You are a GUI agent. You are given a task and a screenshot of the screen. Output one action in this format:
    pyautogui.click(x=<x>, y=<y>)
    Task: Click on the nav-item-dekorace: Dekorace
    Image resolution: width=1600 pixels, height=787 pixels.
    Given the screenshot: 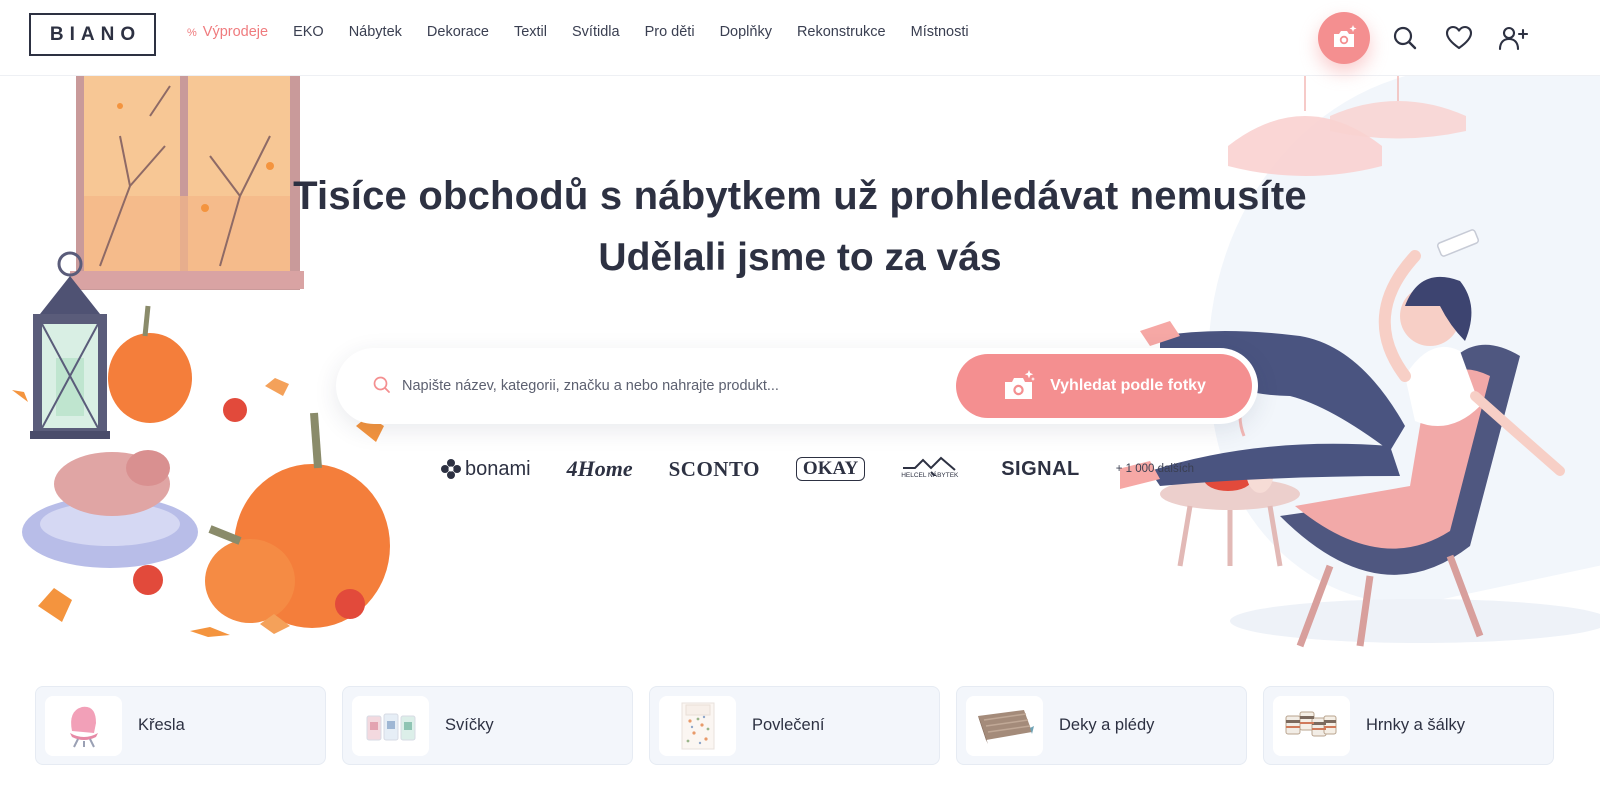 What is the action you would take?
    pyautogui.click(x=458, y=32)
    